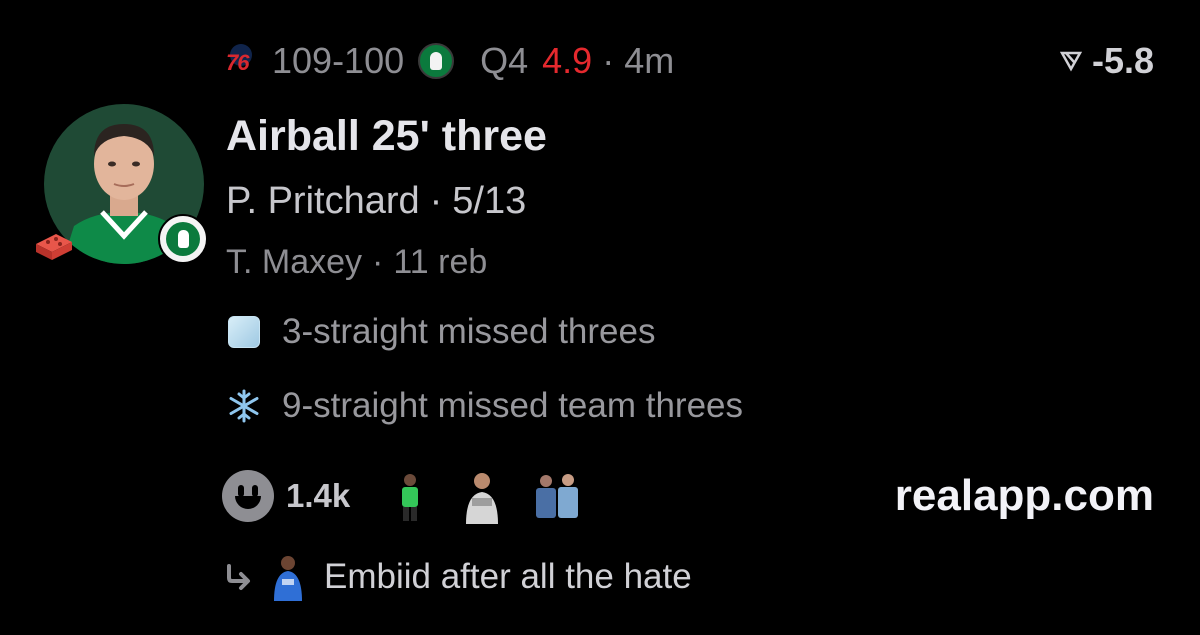  I want to click on celtics-logo-icon, so click(436, 61).